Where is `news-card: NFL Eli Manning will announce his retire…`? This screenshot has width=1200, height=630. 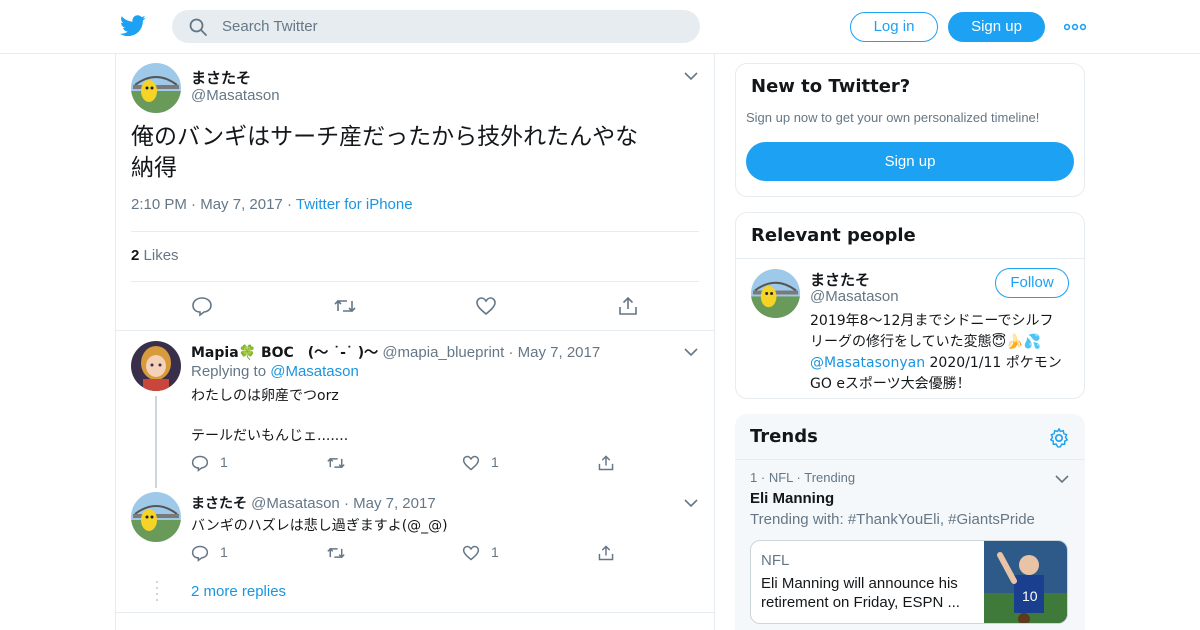
news-card: NFL Eli Manning will announce his retire… is located at coordinates (909, 582).